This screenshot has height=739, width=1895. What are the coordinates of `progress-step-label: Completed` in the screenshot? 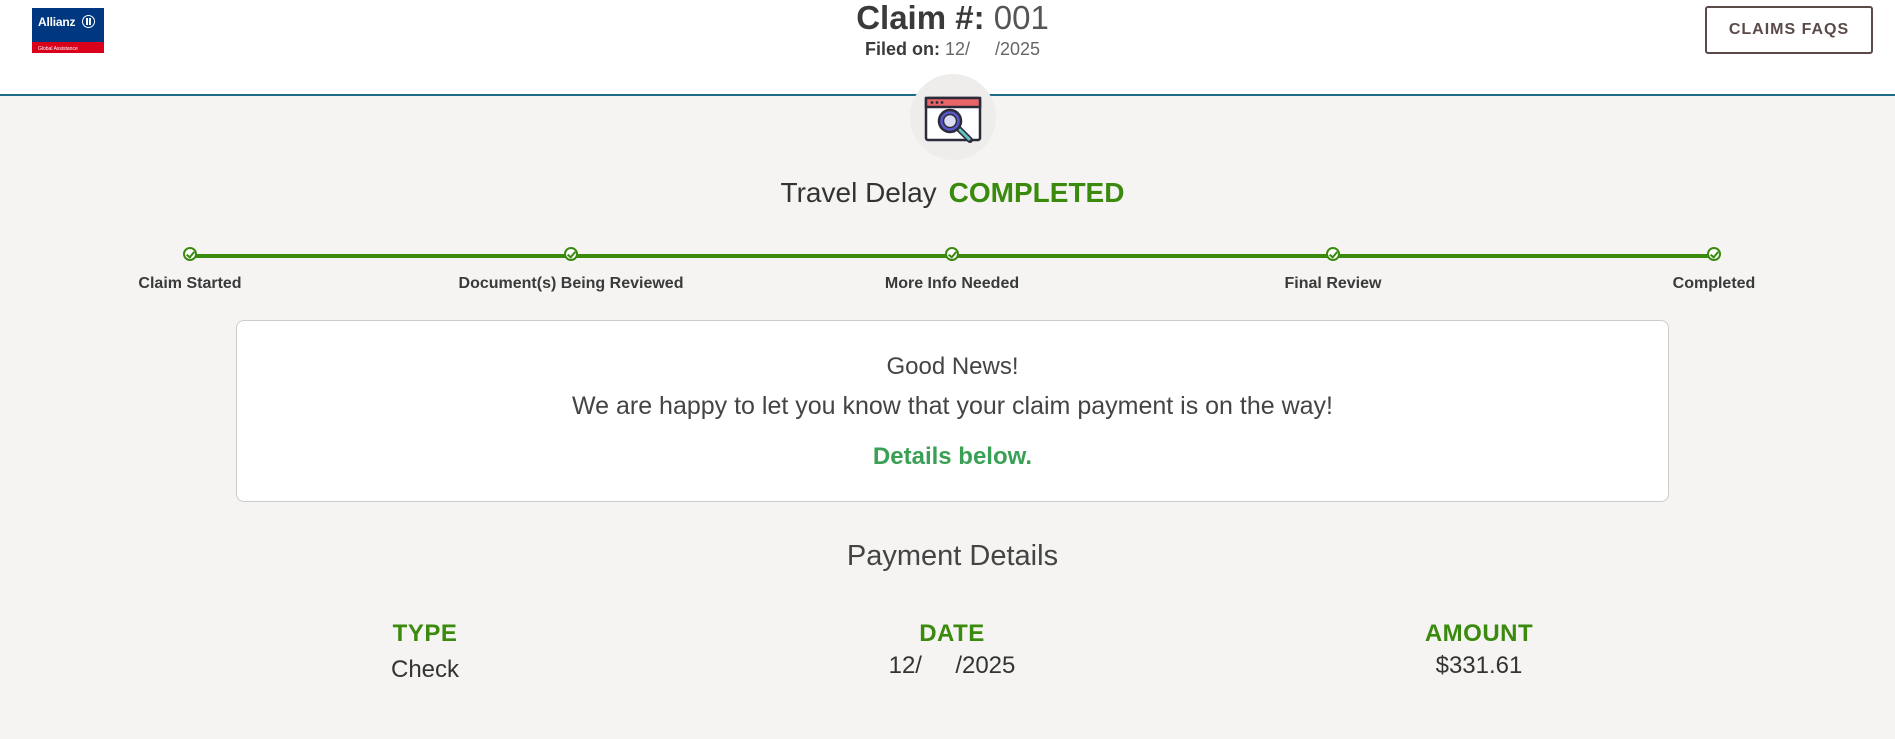 It's located at (1714, 283).